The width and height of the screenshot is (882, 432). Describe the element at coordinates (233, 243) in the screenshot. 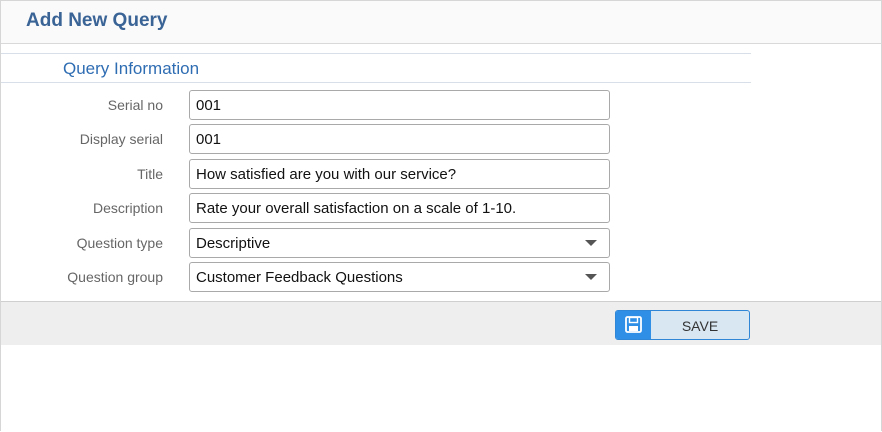

I see `question-type-value: Descriptive` at that location.